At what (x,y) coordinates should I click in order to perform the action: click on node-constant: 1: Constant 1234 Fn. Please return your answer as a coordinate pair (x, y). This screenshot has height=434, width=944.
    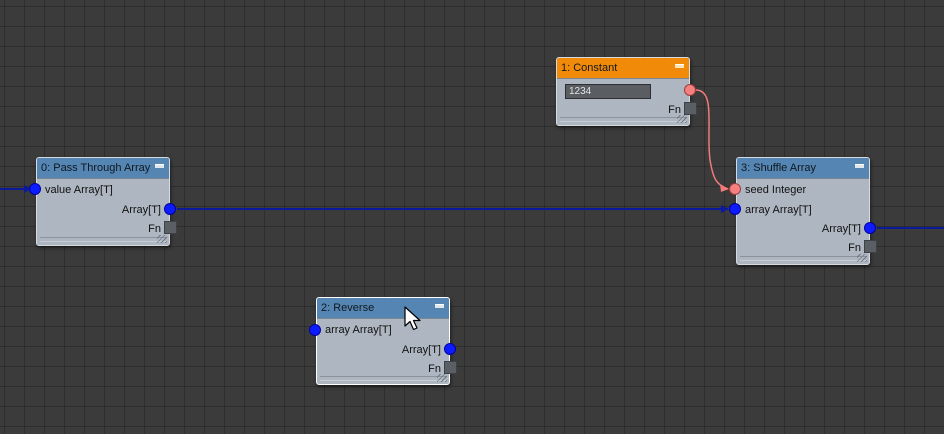
    Looking at the image, I should click on (623, 91).